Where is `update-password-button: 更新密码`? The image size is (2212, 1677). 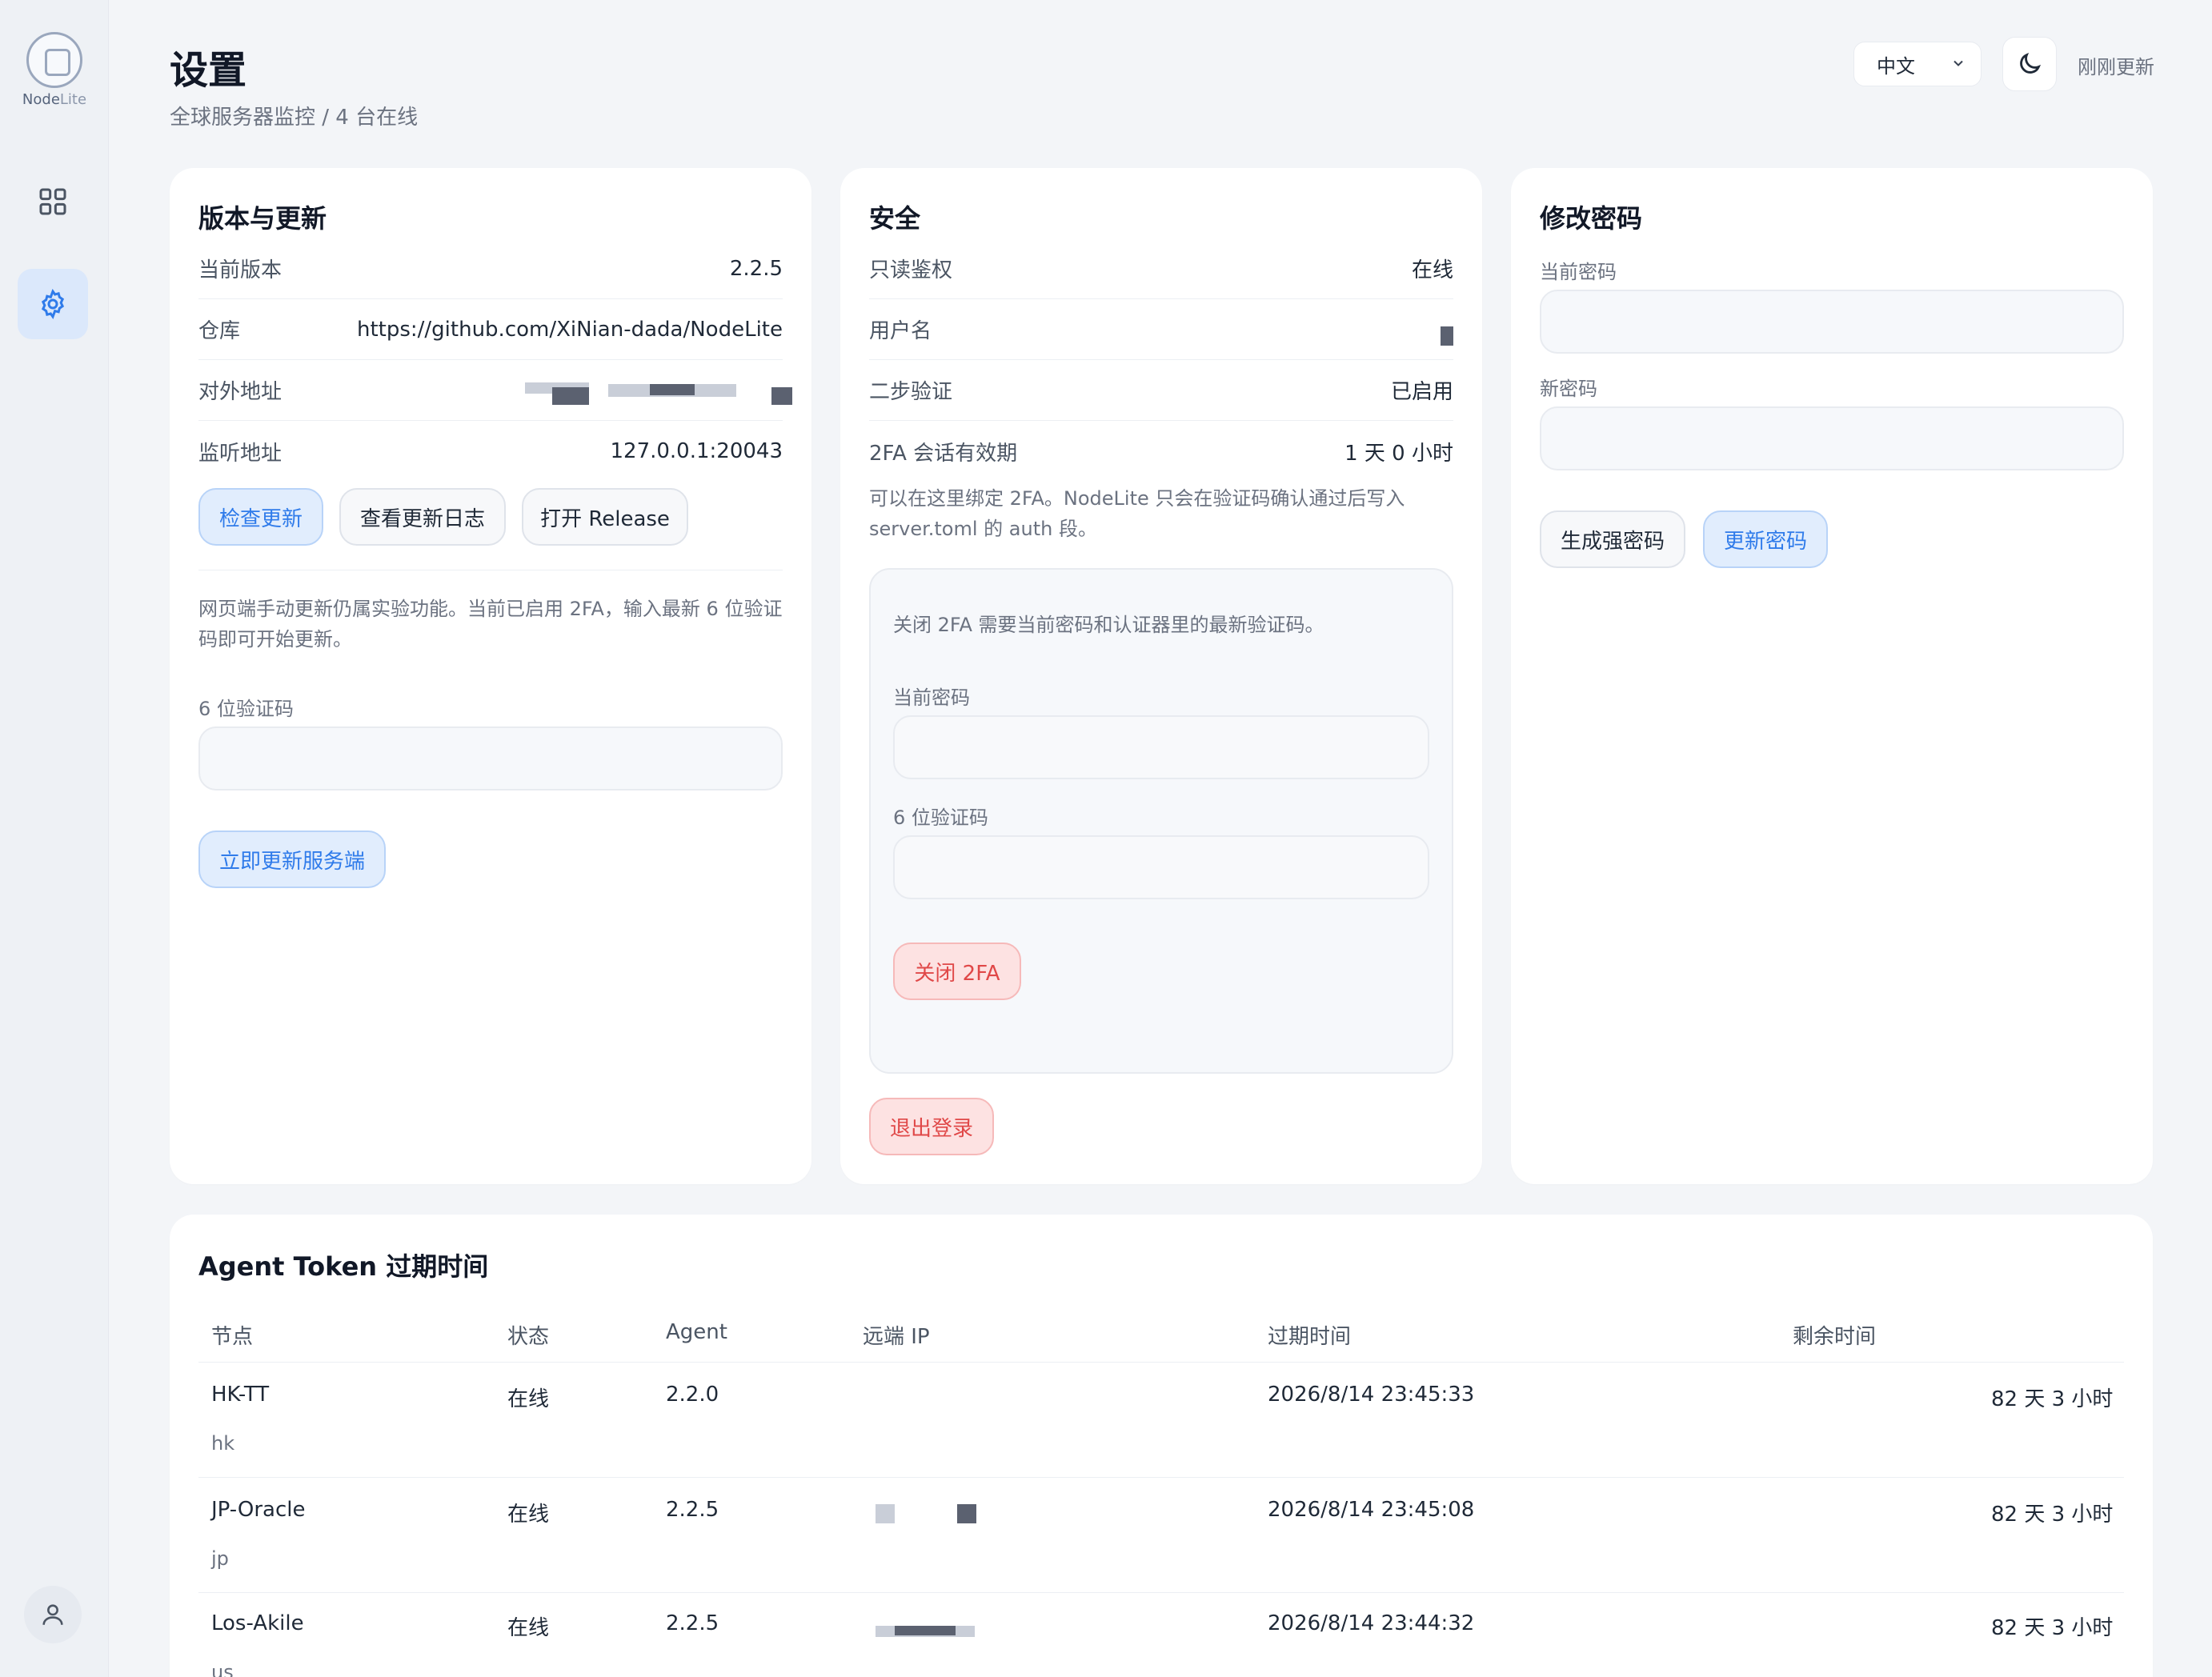 update-password-button: 更新密码 is located at coordinates (1765, 539).